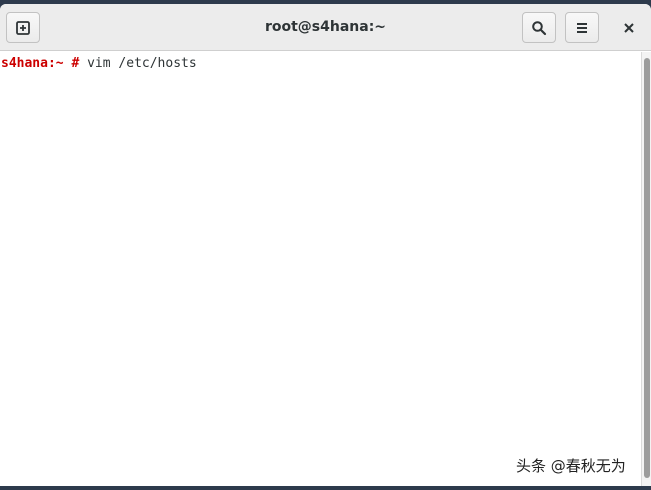 This screenshot has height=490, width=651. I want to click on search-button, so click(539, 27).